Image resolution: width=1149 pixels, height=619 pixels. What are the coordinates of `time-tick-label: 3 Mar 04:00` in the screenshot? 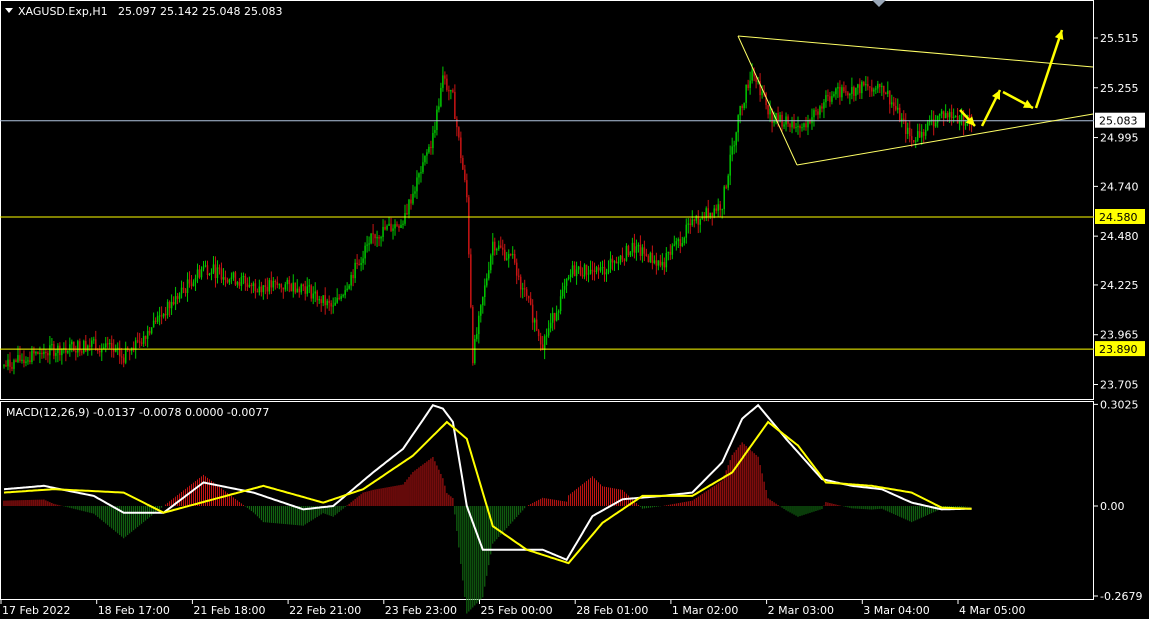 It's located at (896, 610).